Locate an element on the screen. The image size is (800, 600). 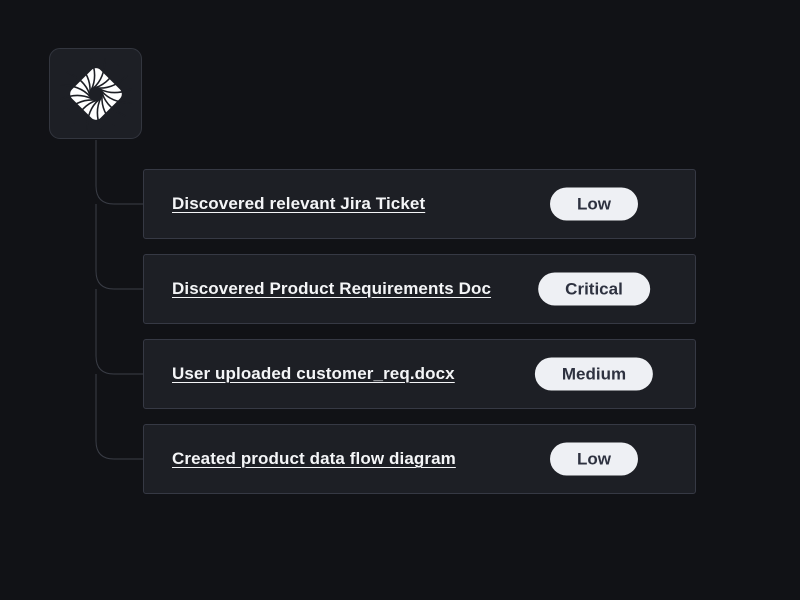
list-item: Discovered relevant Jira Ticket Low is located at coordinates (419, 204).